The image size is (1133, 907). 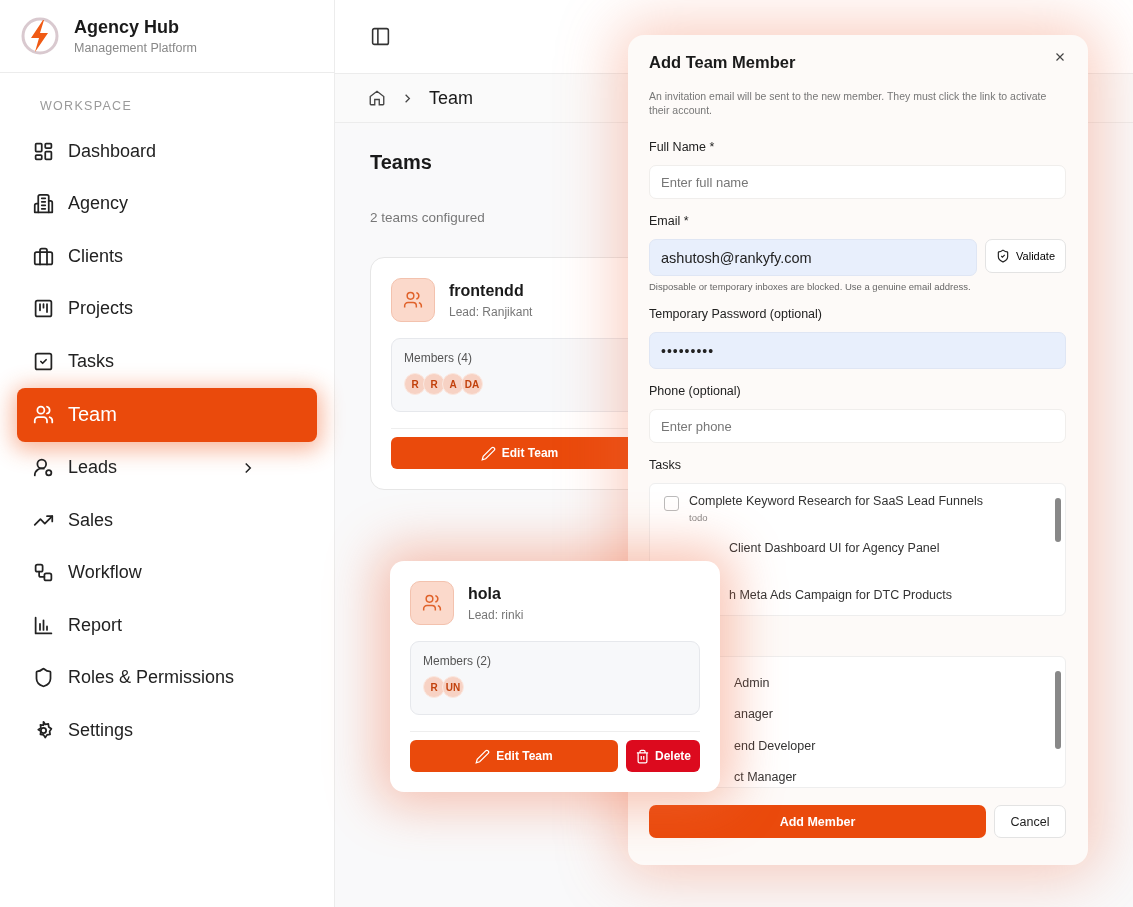 What do you see at coordinates (813, 257) in the screenshot?
I see `email-field: ashutosh@rankyfy.com` at bounding box center [813, 257].